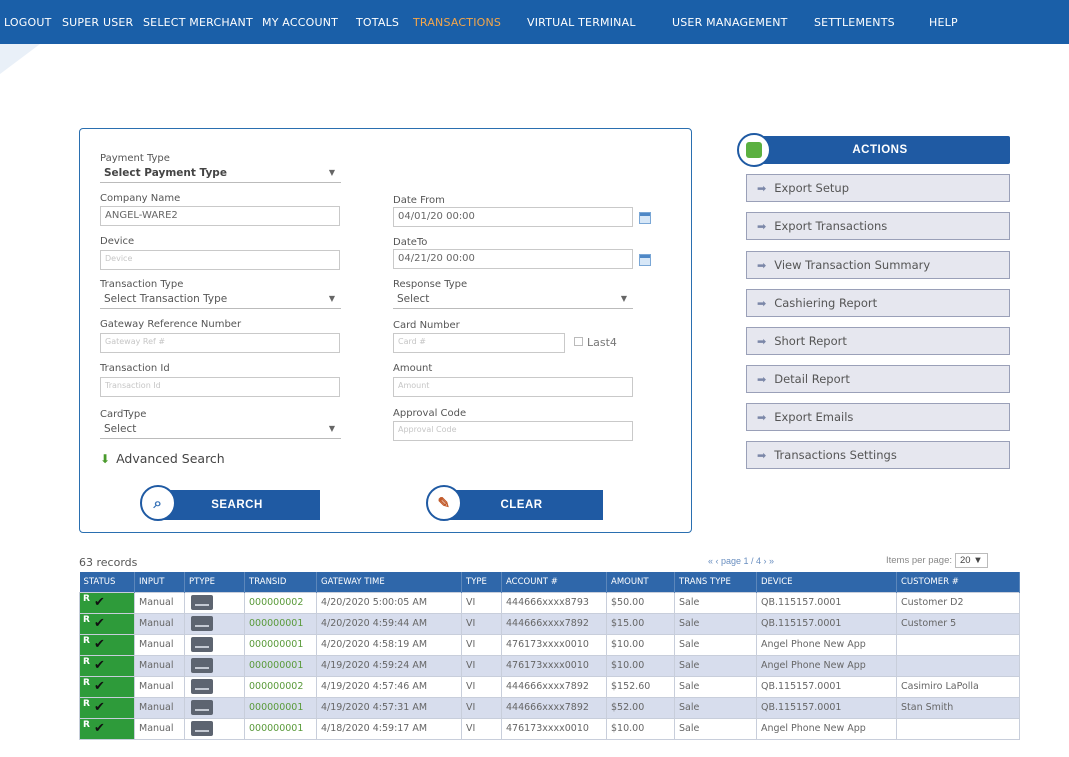  What do you see at coordinates (457, 22) in the screenshot?
I see `nav-transactions: TRANSACTIONS` at bounding box center [457, 22].